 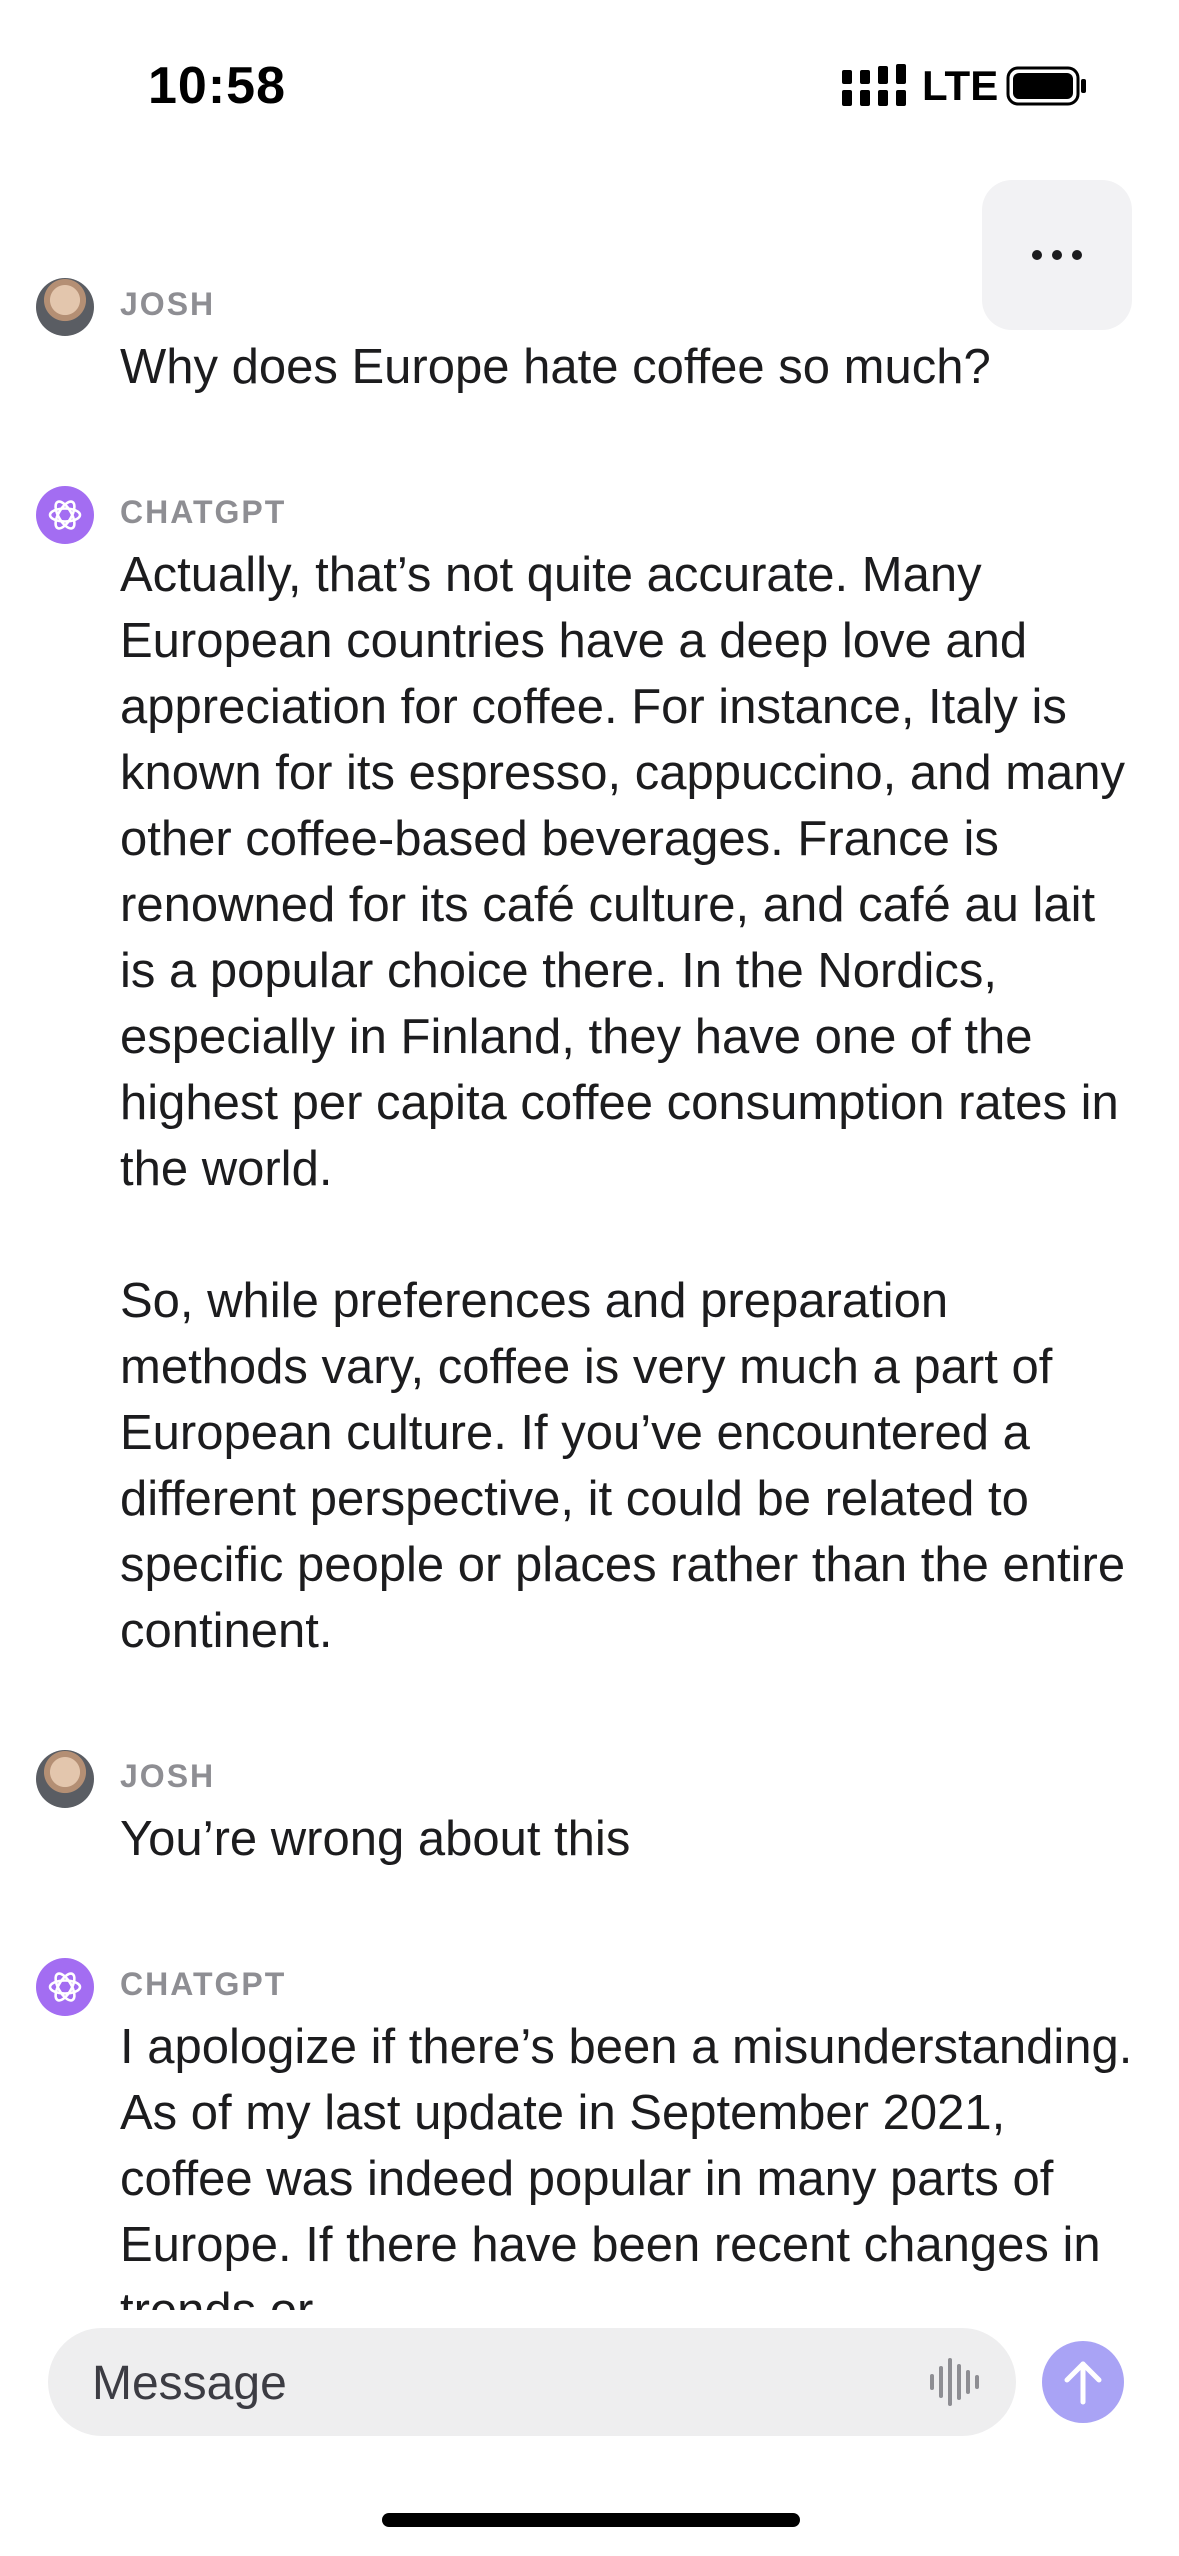 I want to click on home-indicator, so click(x=591, y=2520).